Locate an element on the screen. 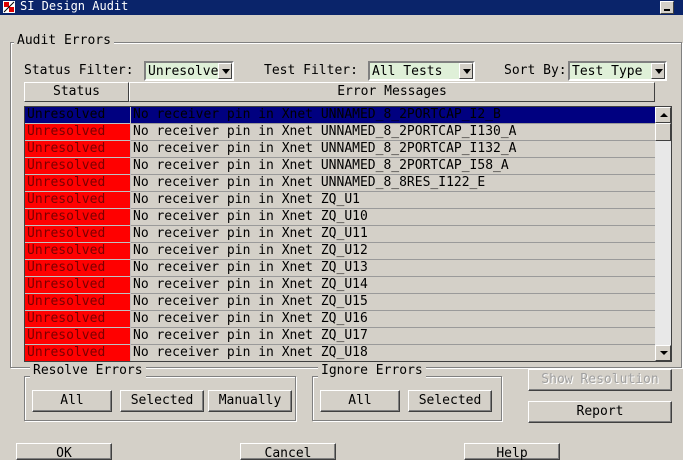  audit-errors-label: Audit Errors is located at coordinates (64, 41).